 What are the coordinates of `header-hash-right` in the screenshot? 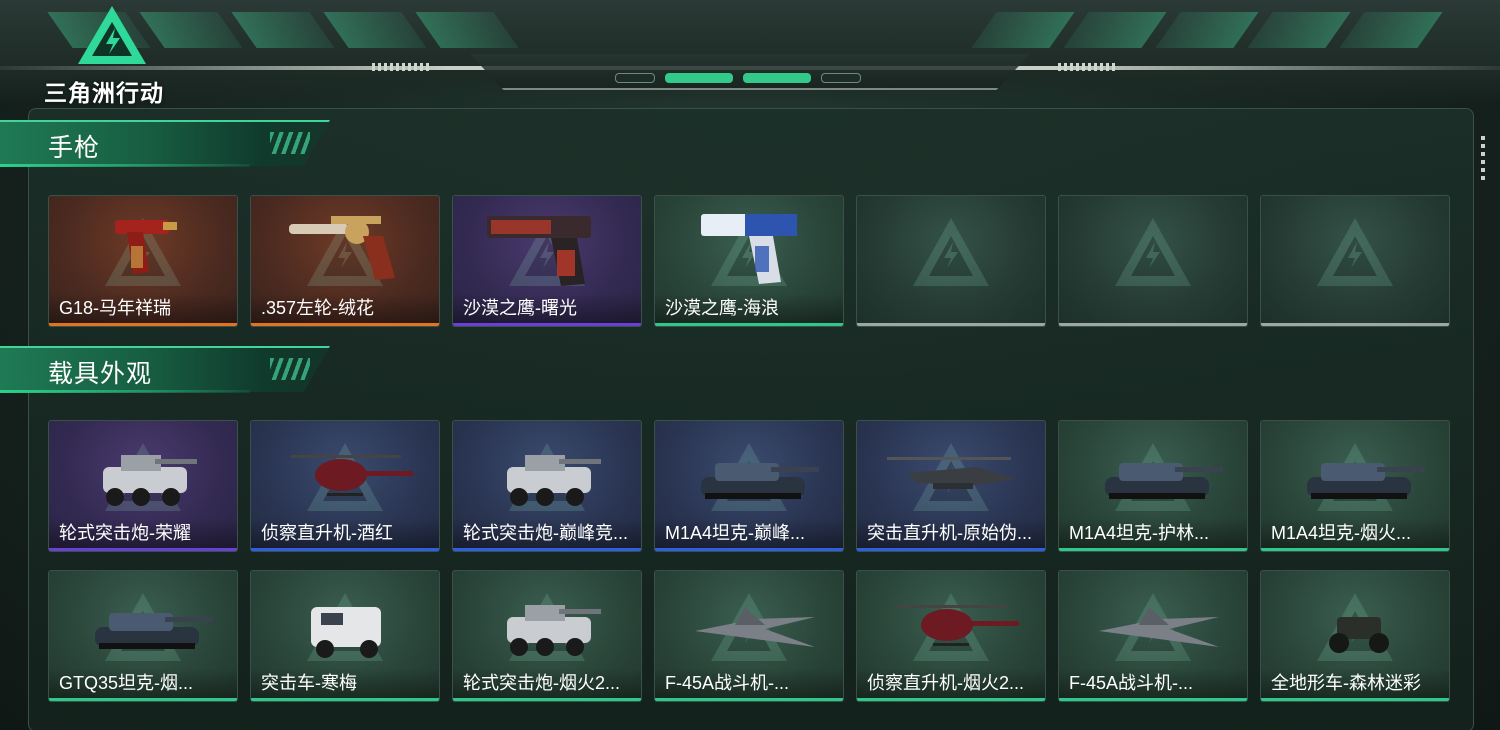 It's located at (1088, 67).